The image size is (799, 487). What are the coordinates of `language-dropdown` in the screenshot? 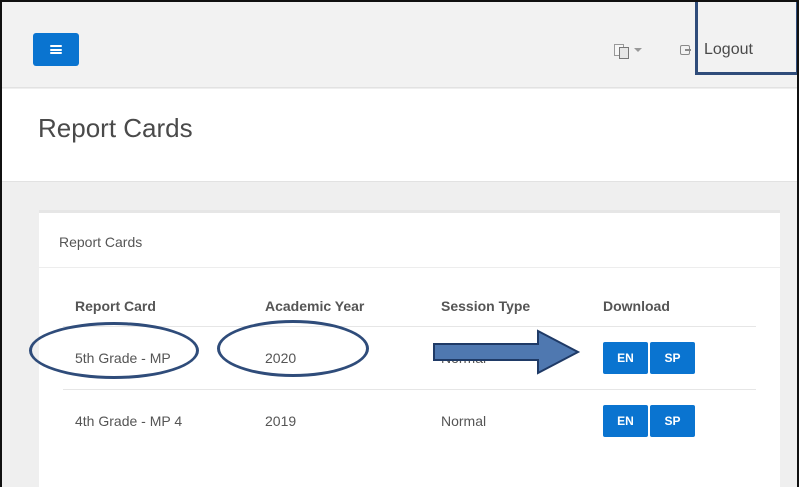 It's located at (628, 50).